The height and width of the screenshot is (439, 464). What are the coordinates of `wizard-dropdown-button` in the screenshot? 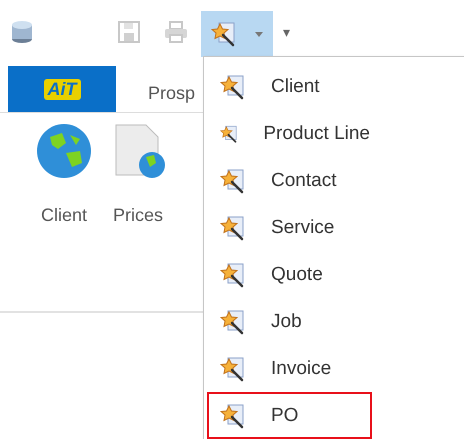 It's located at (237, 34).